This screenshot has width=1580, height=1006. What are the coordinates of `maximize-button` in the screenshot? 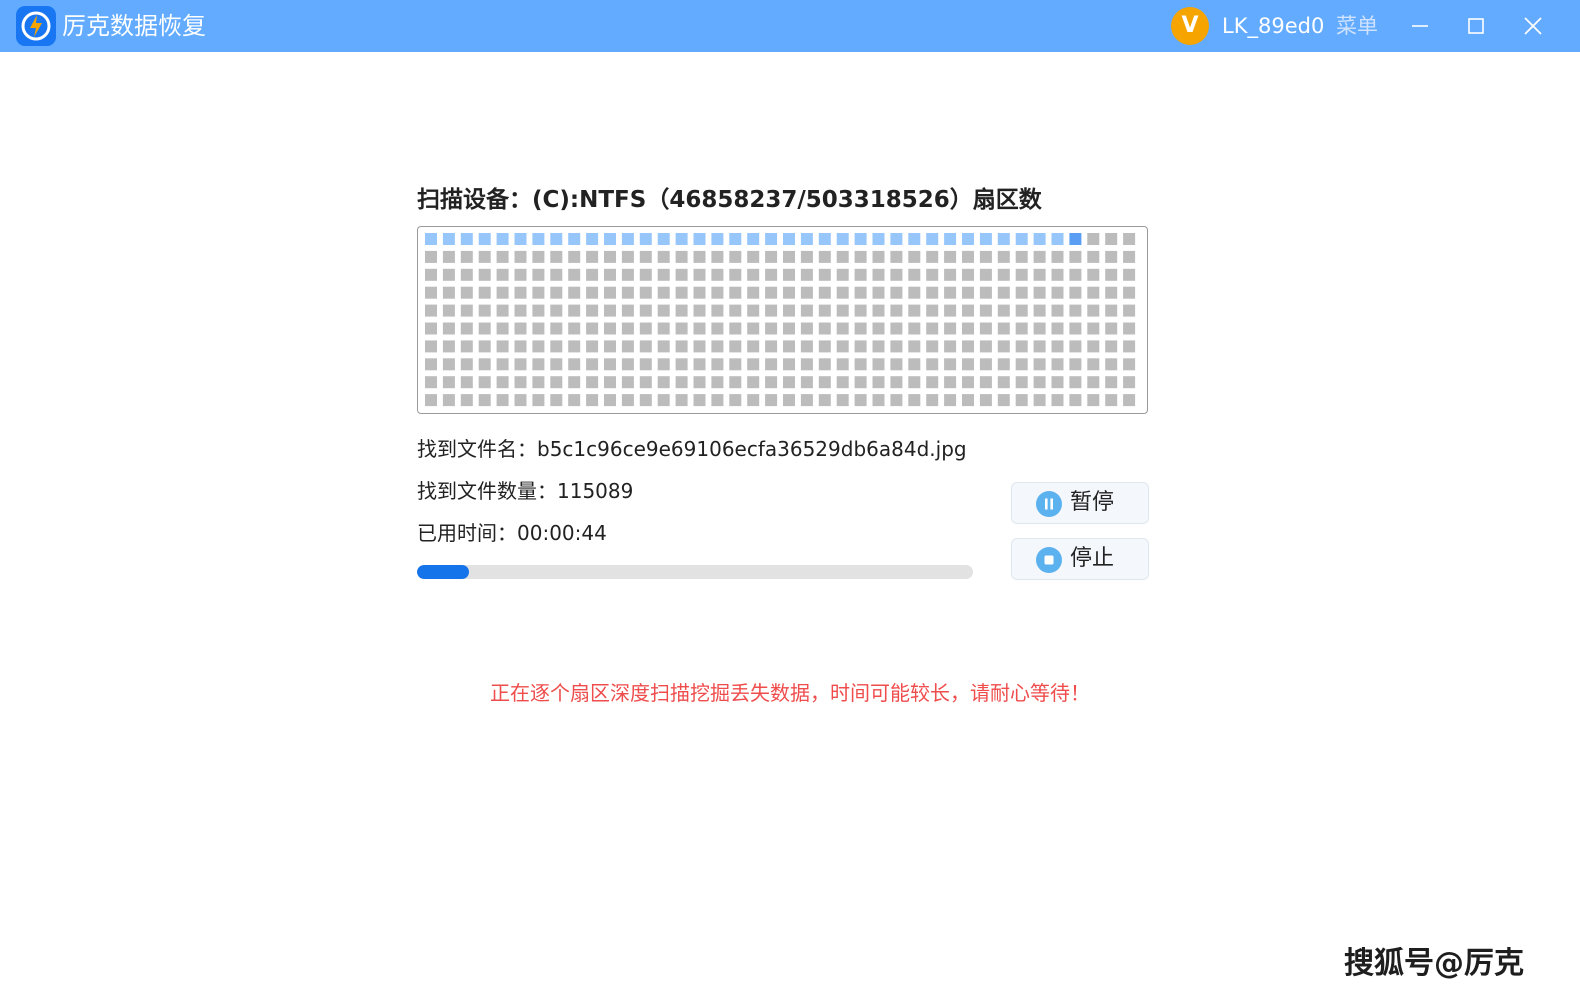 It's located at (1476, 26).